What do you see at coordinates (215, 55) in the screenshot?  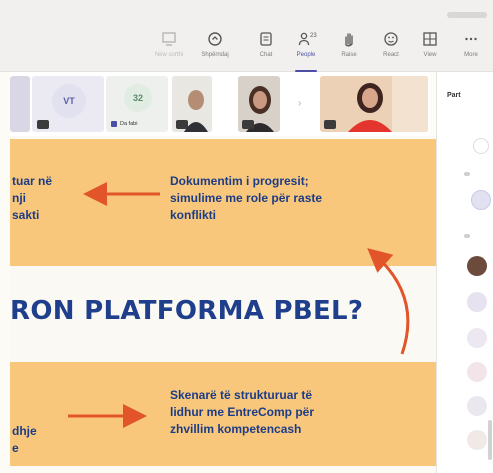 I see `share-label: Shpërndaj` at bounding box center [215, 55].